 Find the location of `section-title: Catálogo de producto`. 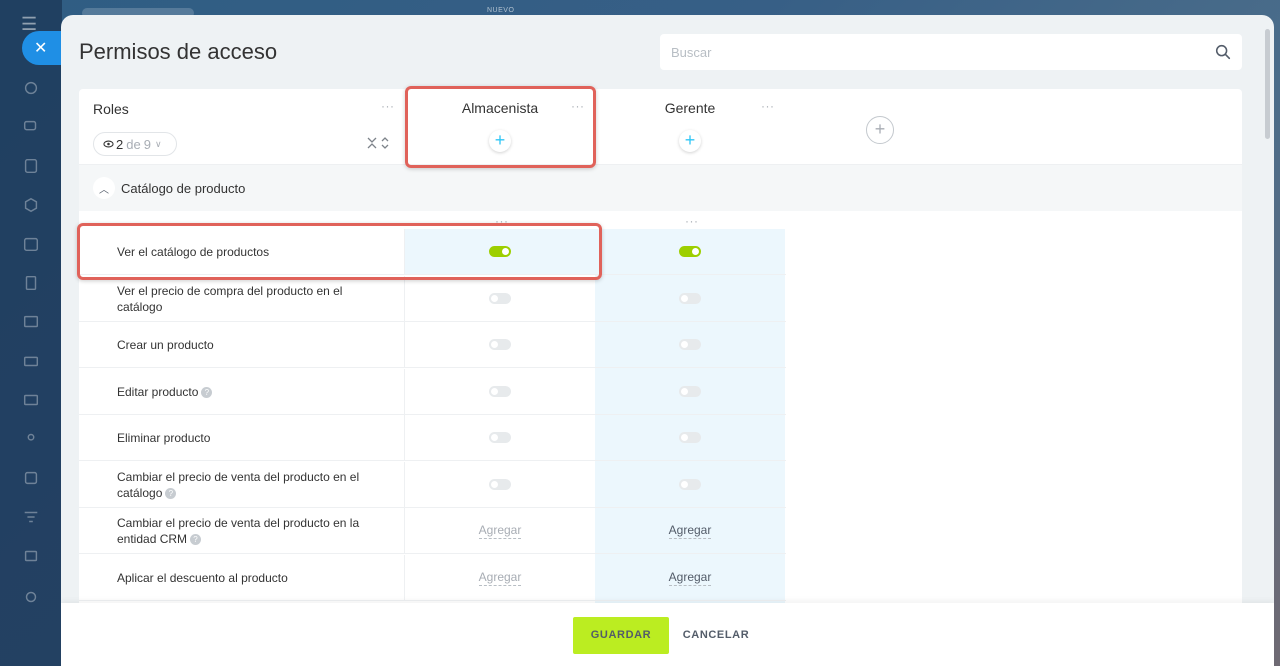

section-title: Catálogo de producto is located at coordinates (183, 188).